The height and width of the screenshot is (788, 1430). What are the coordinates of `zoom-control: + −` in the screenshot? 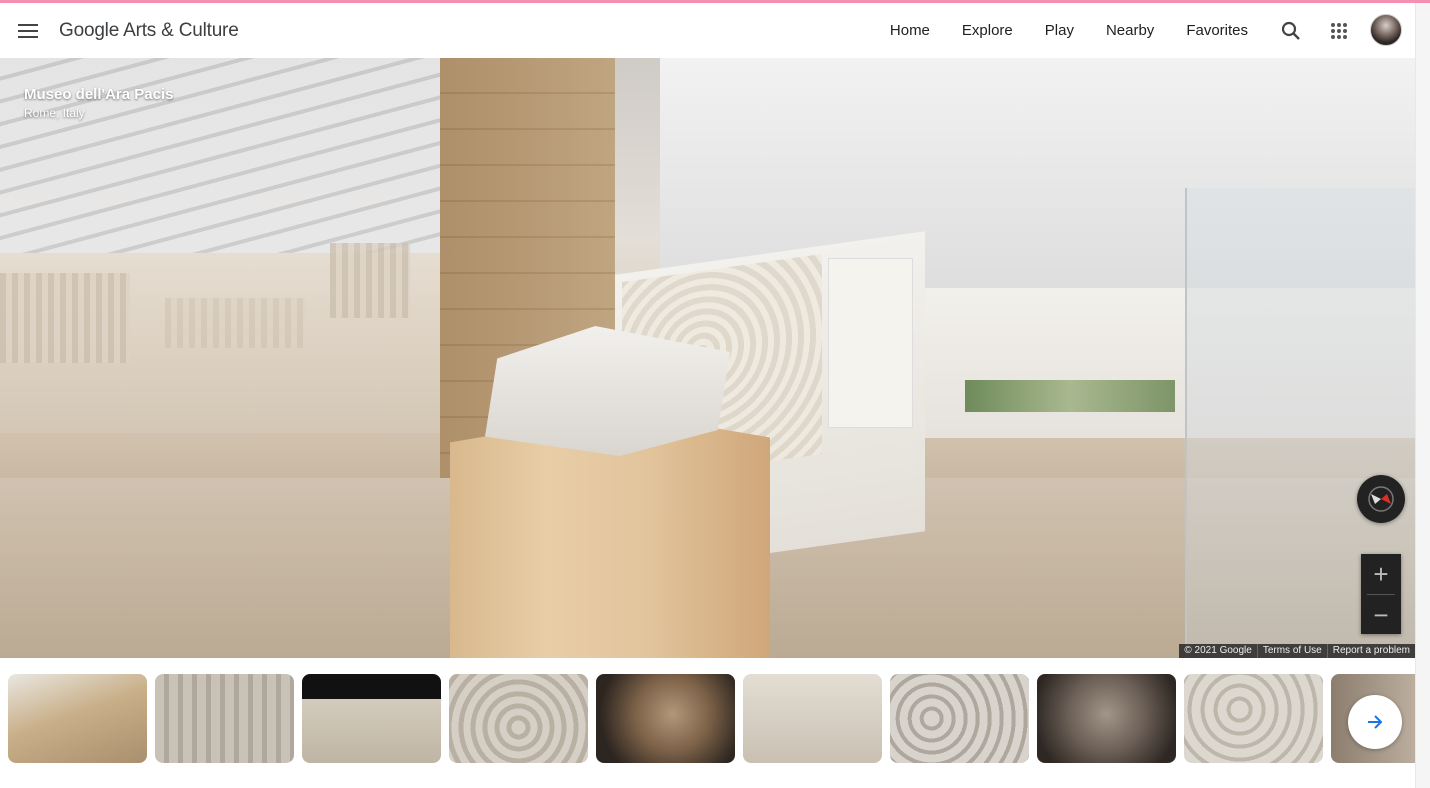 It's located at (1381, 594).